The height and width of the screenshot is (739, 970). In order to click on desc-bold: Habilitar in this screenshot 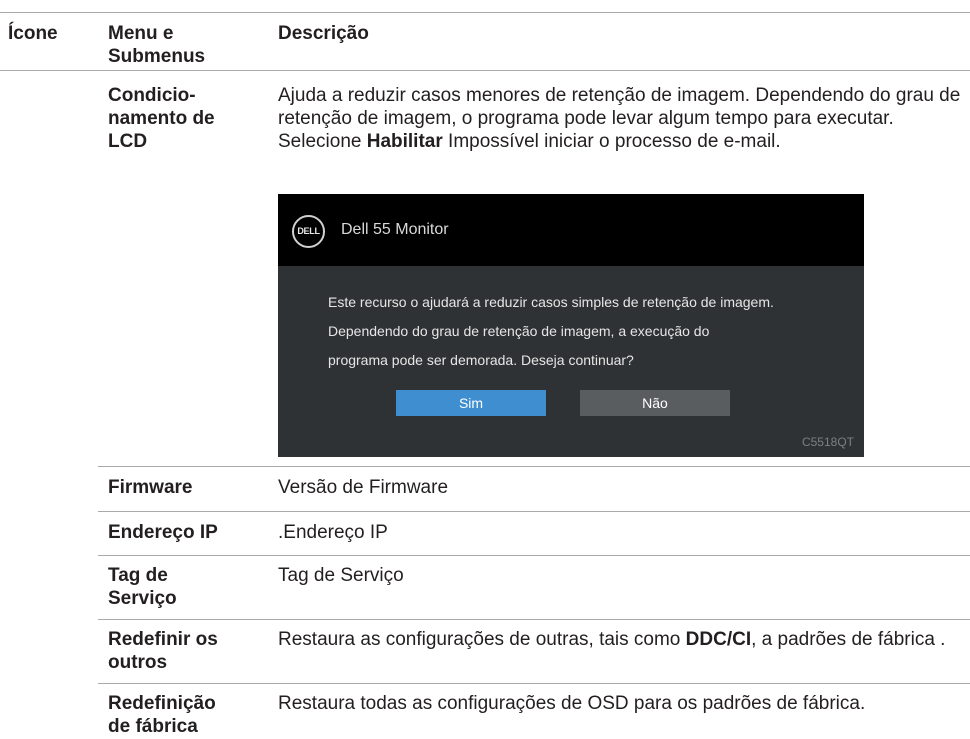, I will do `click(404, 141)`.